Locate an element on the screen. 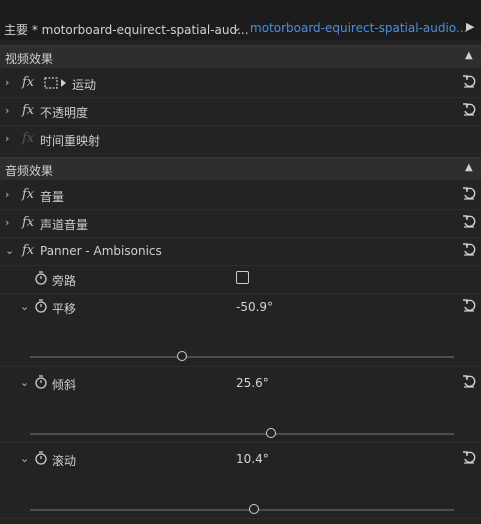  param-row-roll: ⌄ 滚动 10.4° is located at coordinates (240, 482).